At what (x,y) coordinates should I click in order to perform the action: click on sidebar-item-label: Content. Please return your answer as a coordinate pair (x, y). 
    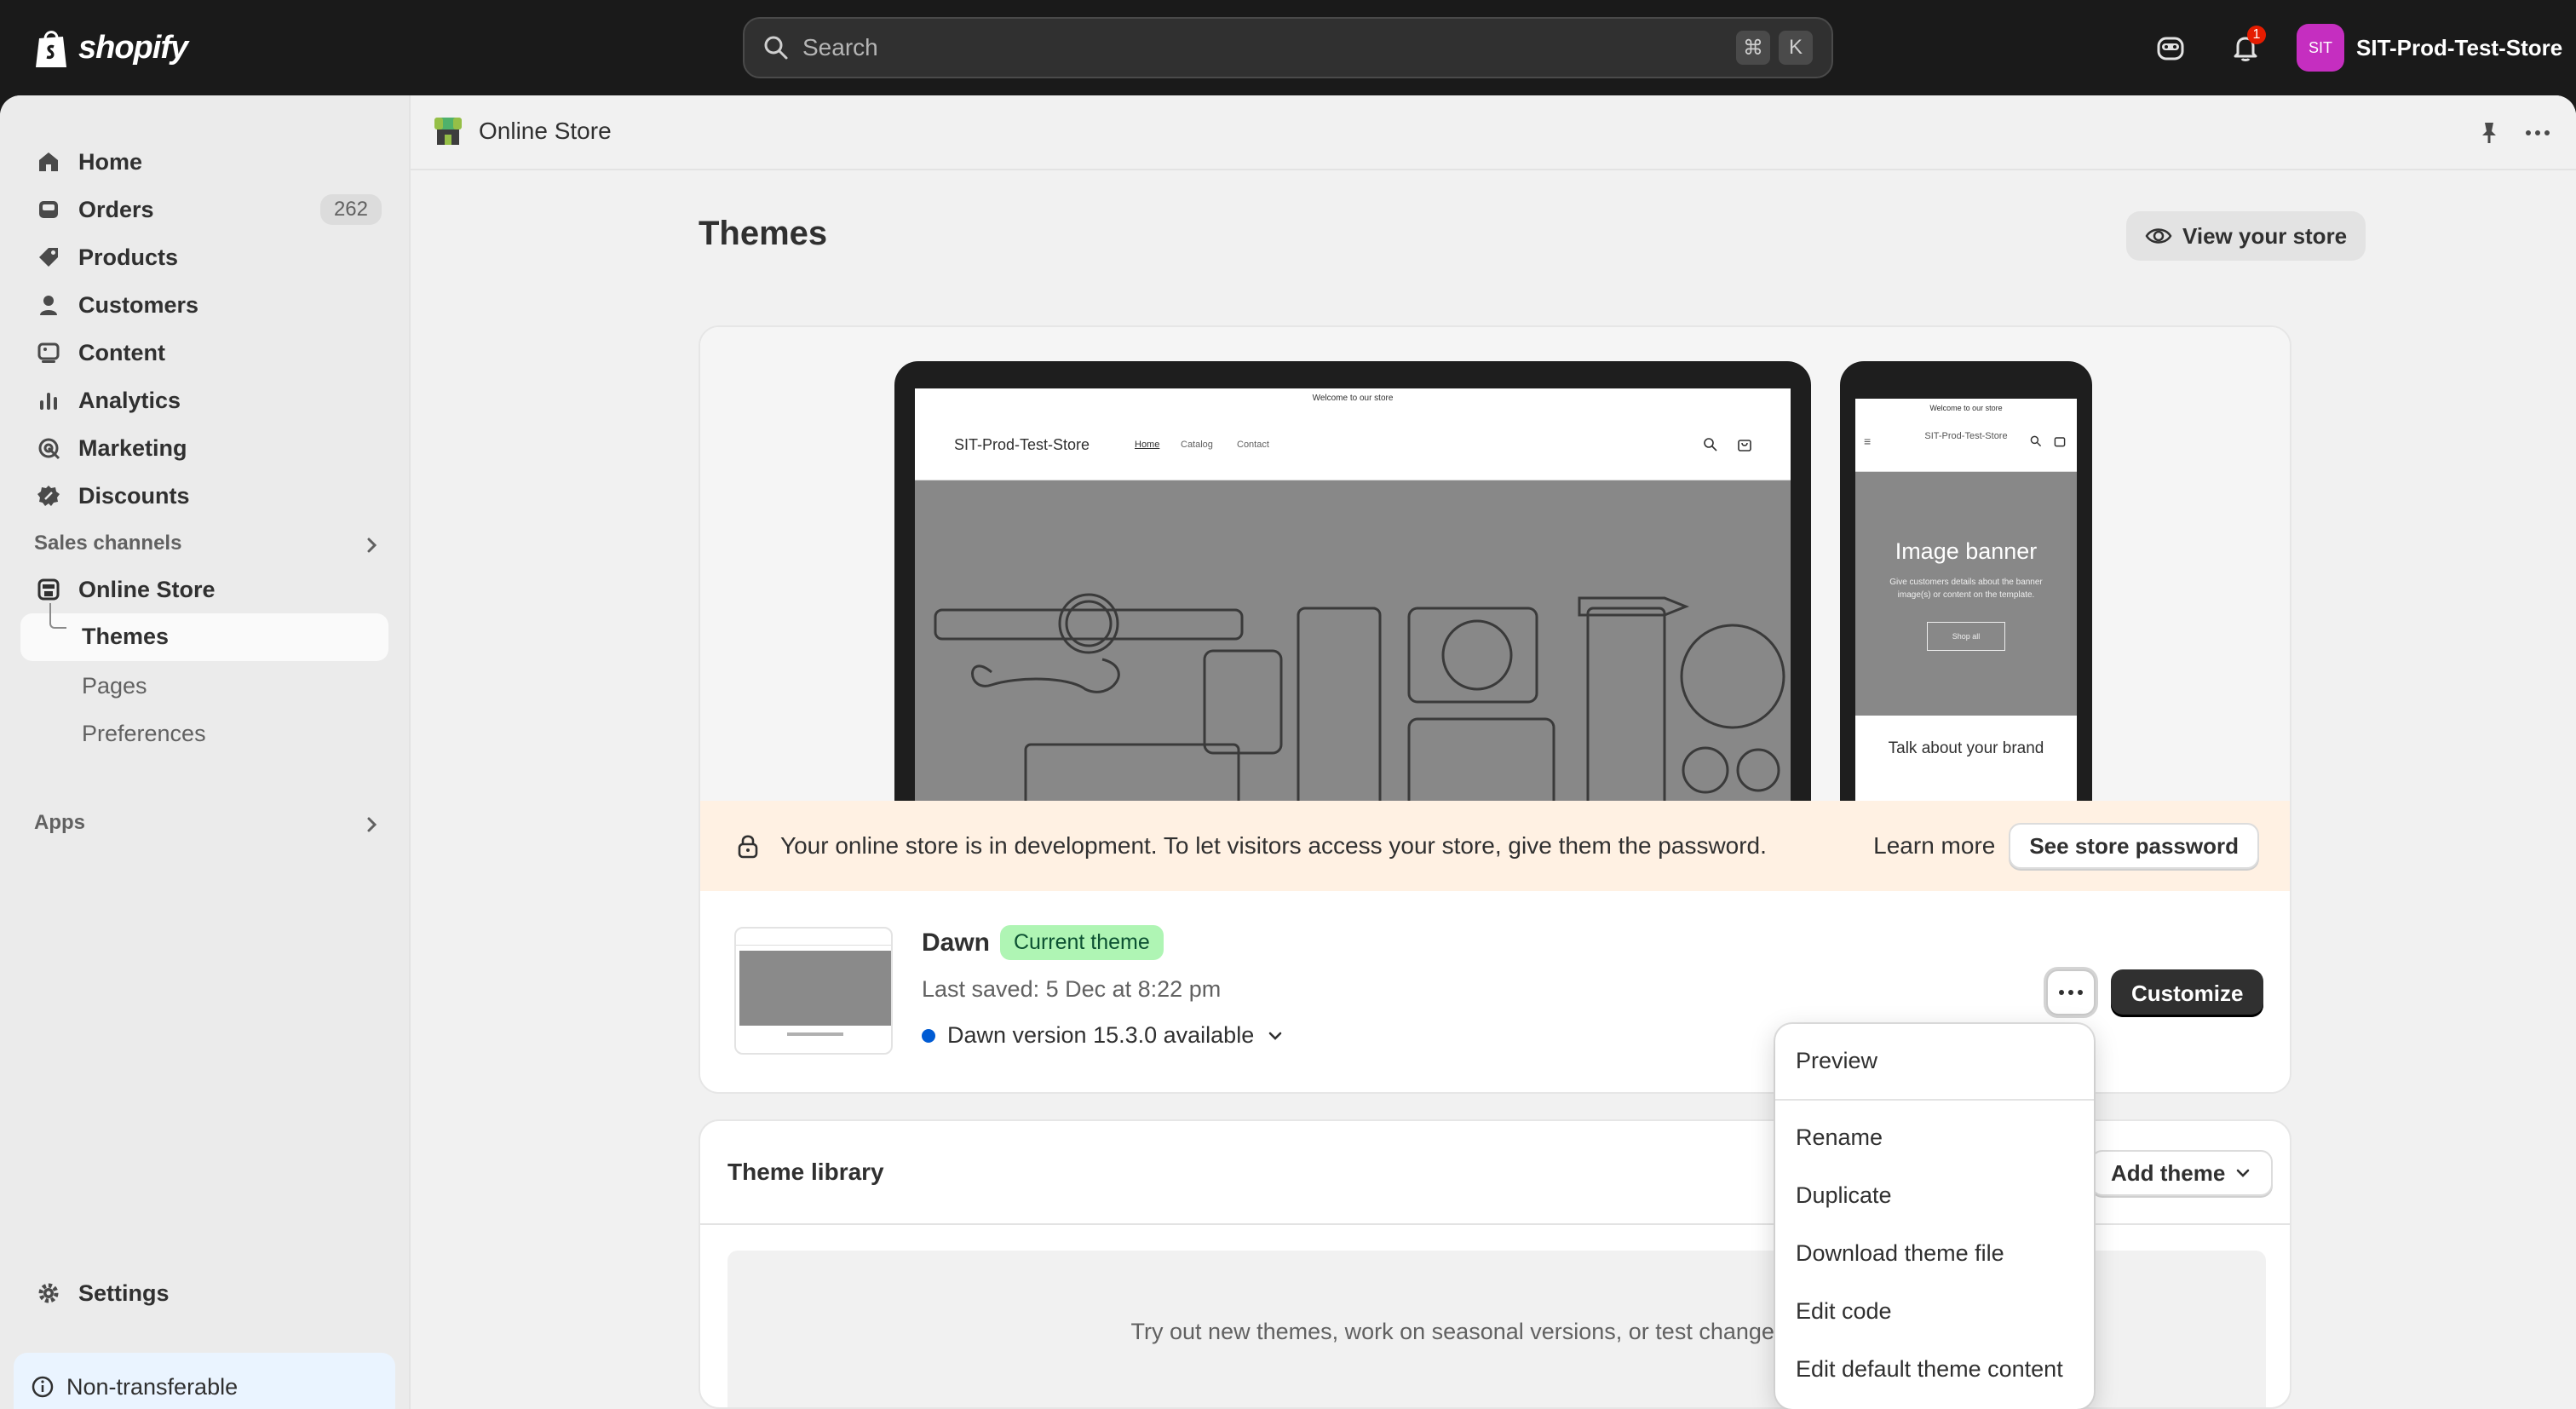
    Looking at the image, I should click on (122, 352).